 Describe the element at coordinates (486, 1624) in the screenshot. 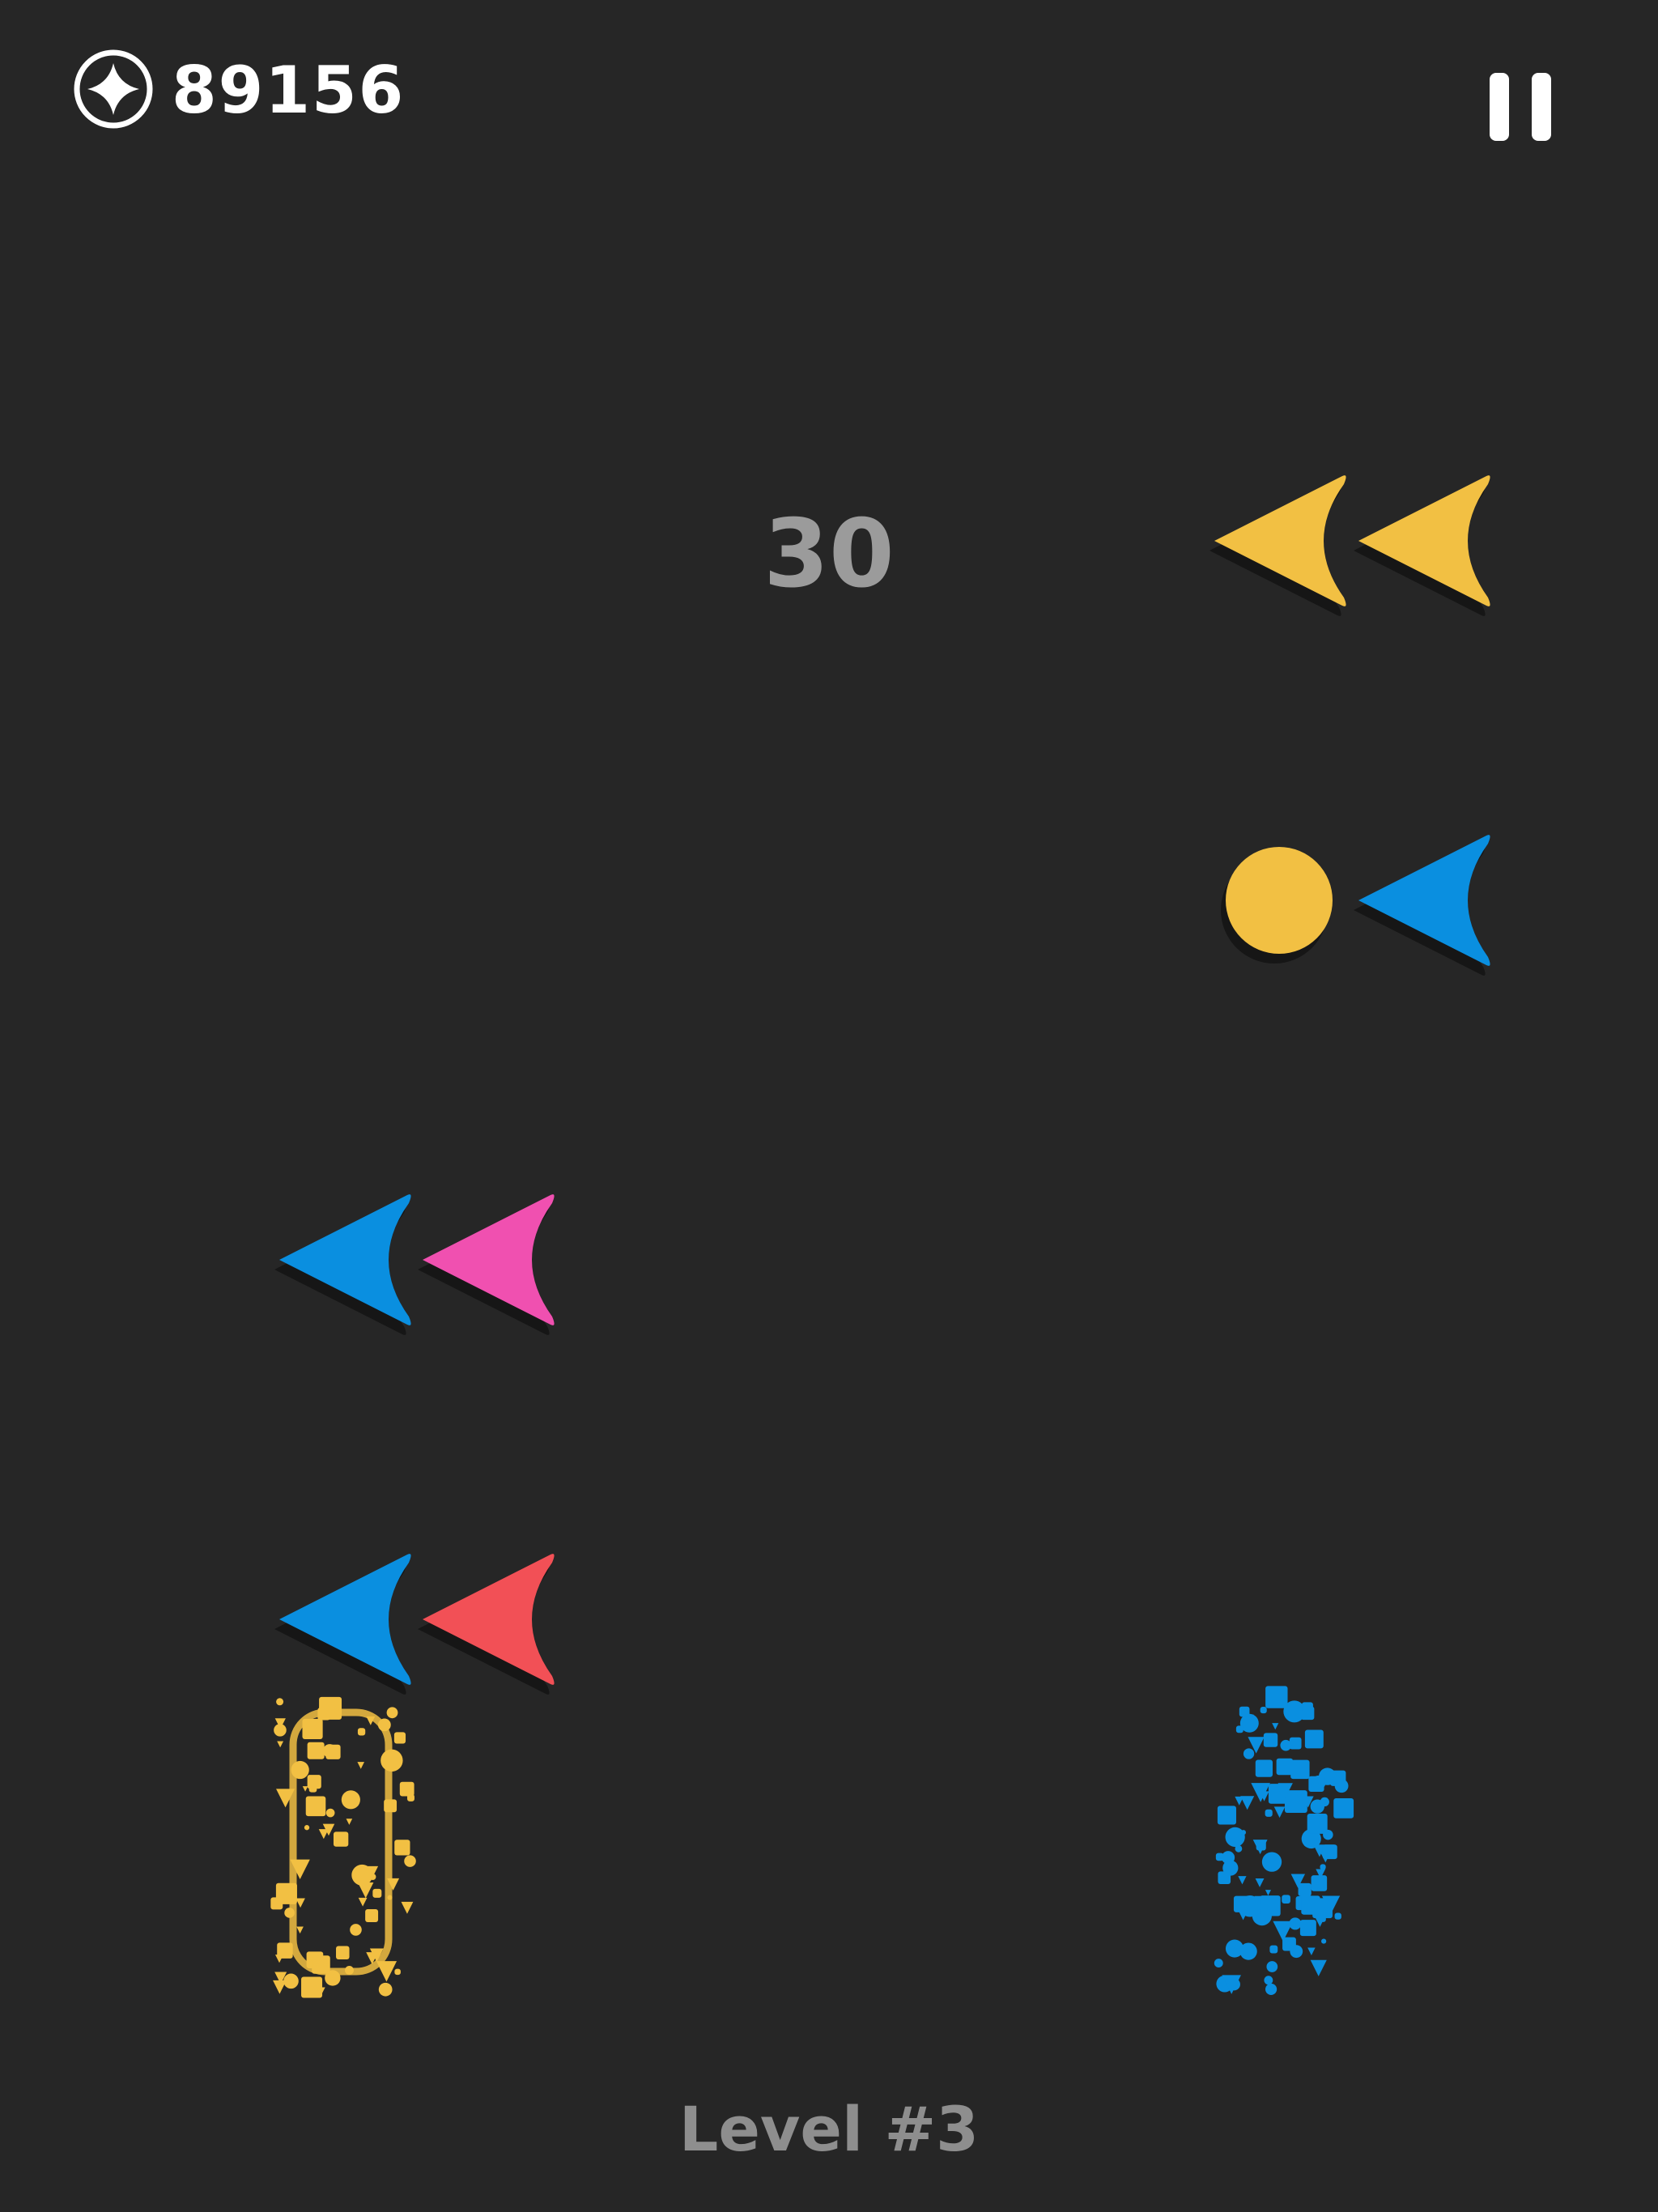

I see `red-arrow` at that location.